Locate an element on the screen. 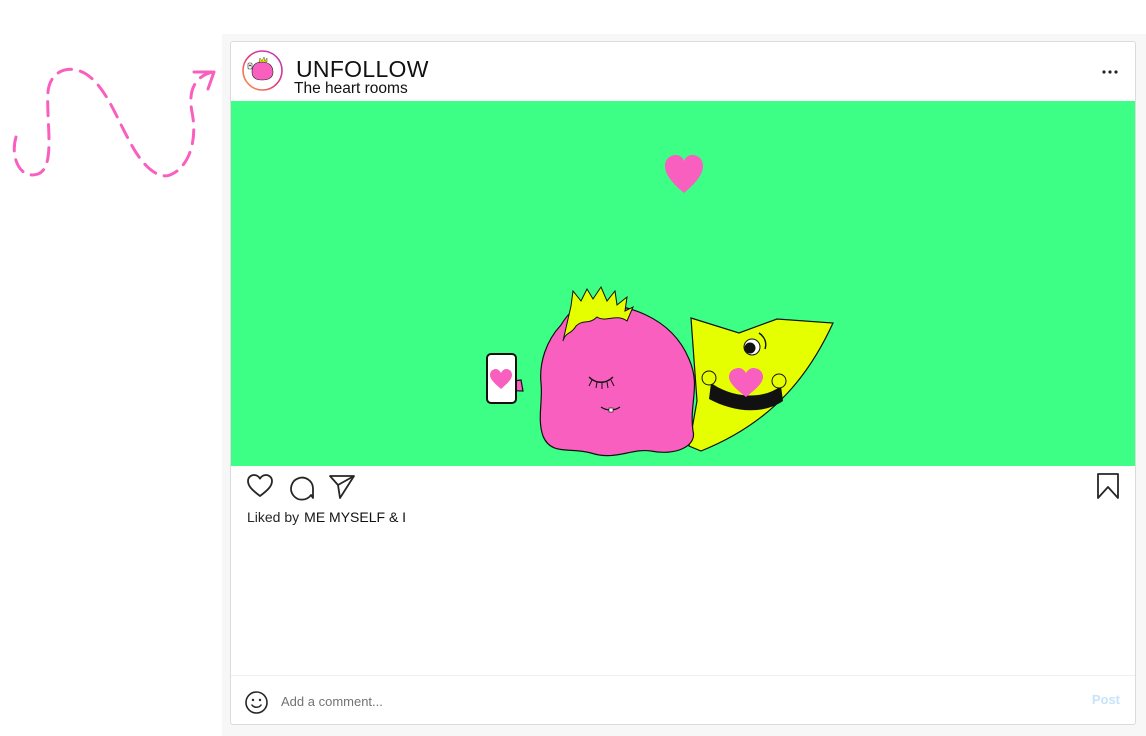 The width and height of the screenshot is (1146, 736). likes-summary: Liked by ME MYSELF & I is located at coordinates (326, 517).